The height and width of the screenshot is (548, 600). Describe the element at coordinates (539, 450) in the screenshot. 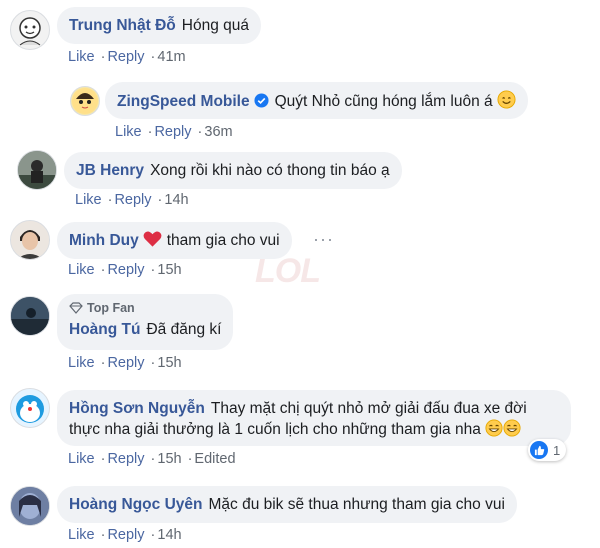

I see `thumbs-up-icon` at that location.